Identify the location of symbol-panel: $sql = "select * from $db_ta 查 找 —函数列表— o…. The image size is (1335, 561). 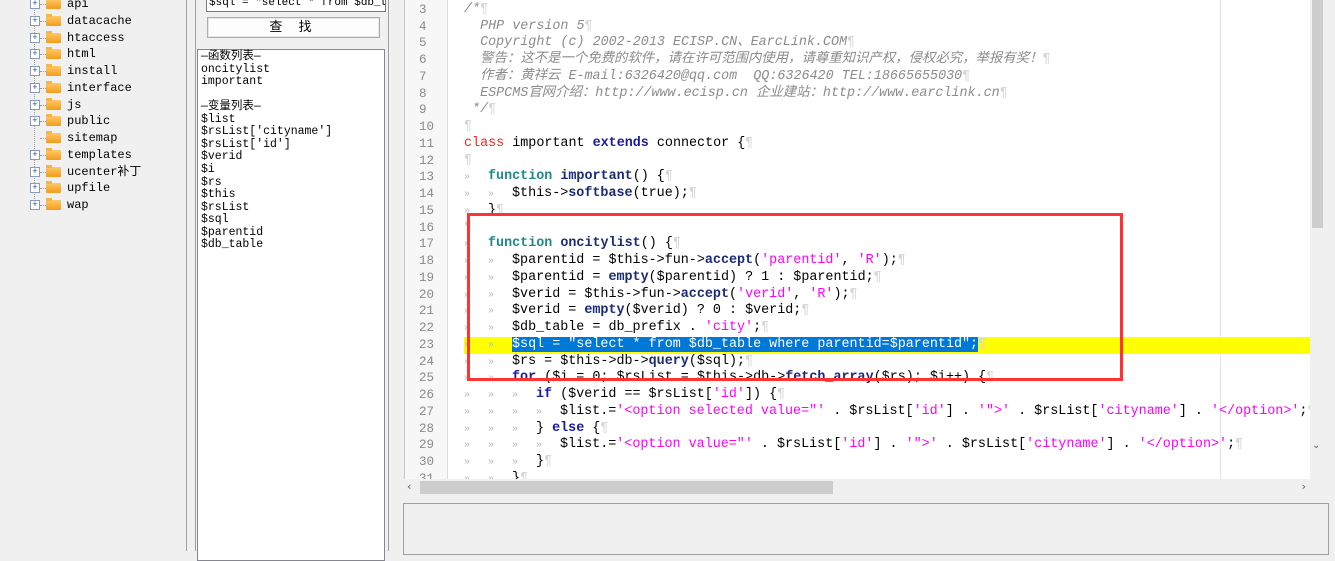
(292, 280).